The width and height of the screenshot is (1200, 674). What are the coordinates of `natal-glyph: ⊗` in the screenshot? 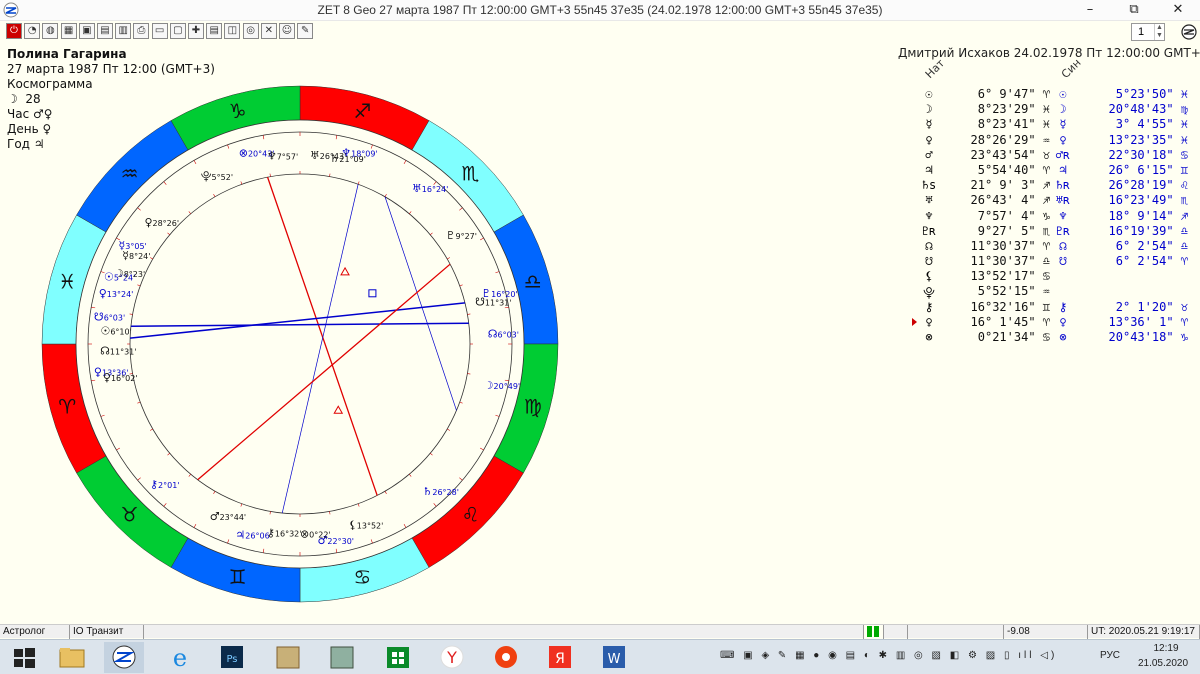 It's located at (929, 337).